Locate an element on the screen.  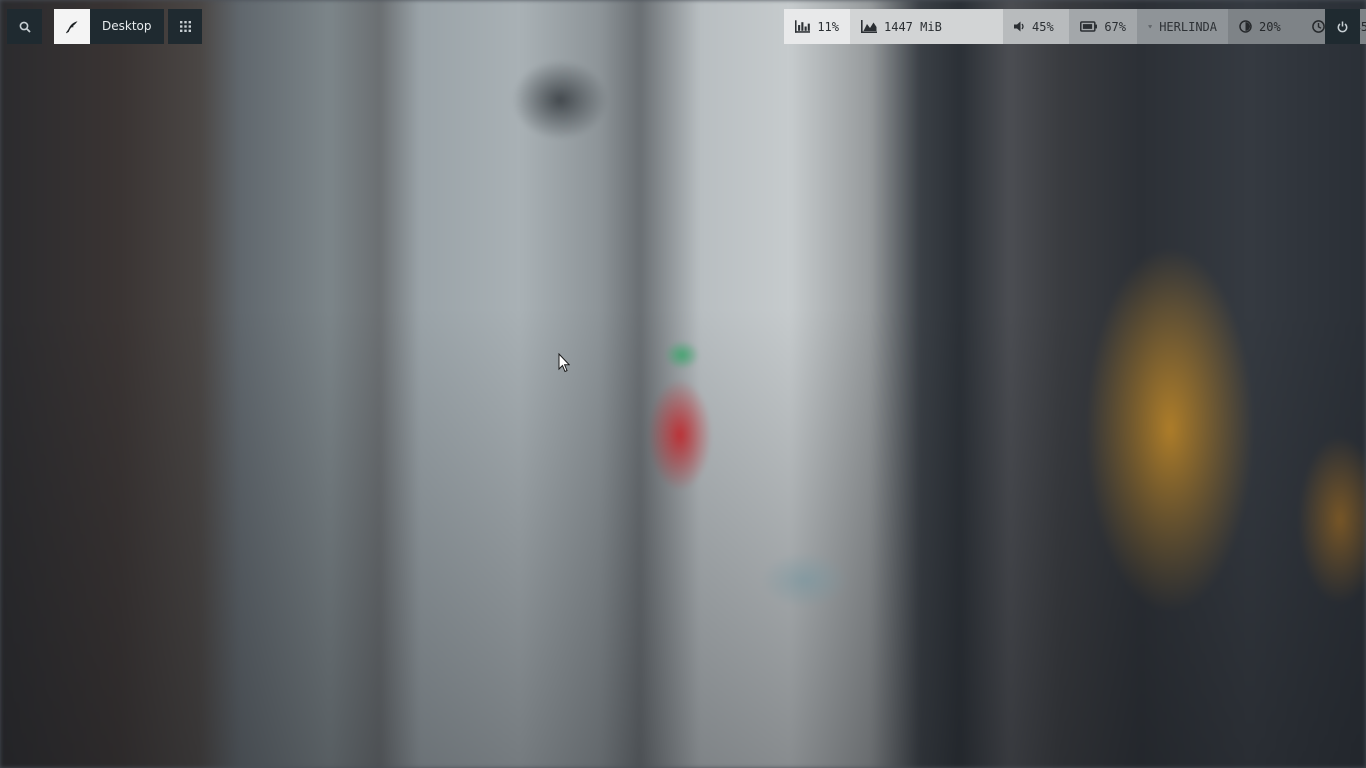
mouse-cursor-icon is located at coordinates (564, 363).